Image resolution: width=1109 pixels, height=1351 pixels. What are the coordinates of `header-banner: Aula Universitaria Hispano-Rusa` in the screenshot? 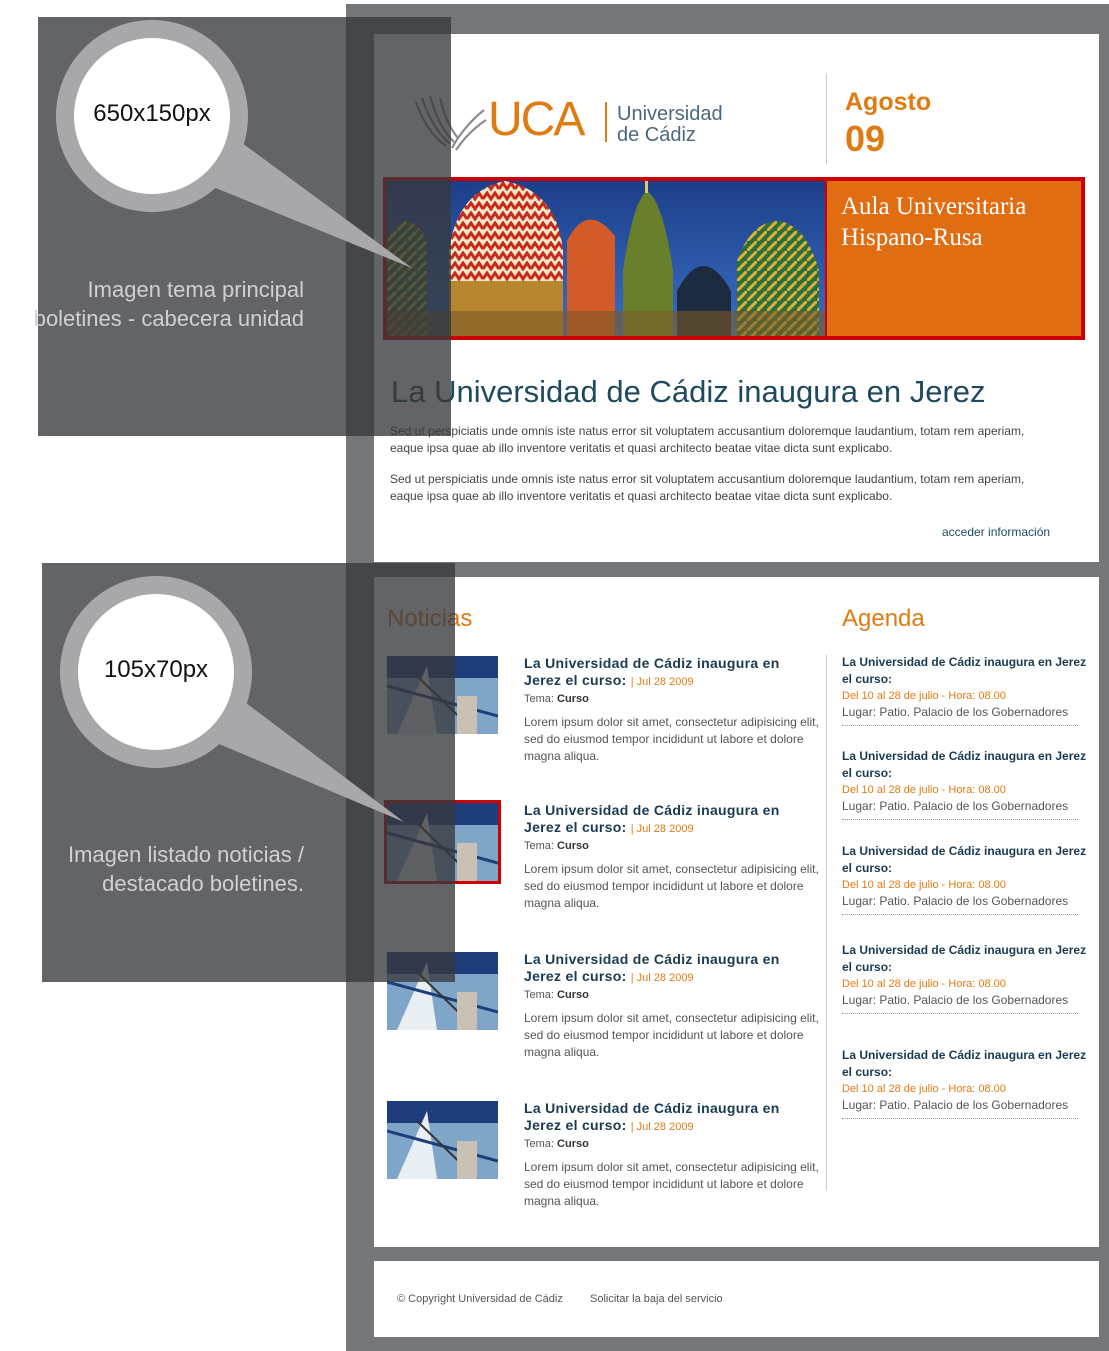 It's located at (734, 258).